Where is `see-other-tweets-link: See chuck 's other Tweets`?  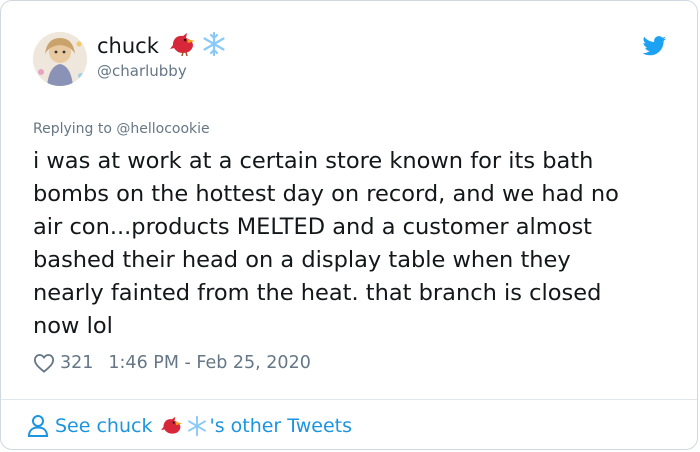 see-other-tweets-link: See chuck 's other Tweets is located at coordinates (189, 426).